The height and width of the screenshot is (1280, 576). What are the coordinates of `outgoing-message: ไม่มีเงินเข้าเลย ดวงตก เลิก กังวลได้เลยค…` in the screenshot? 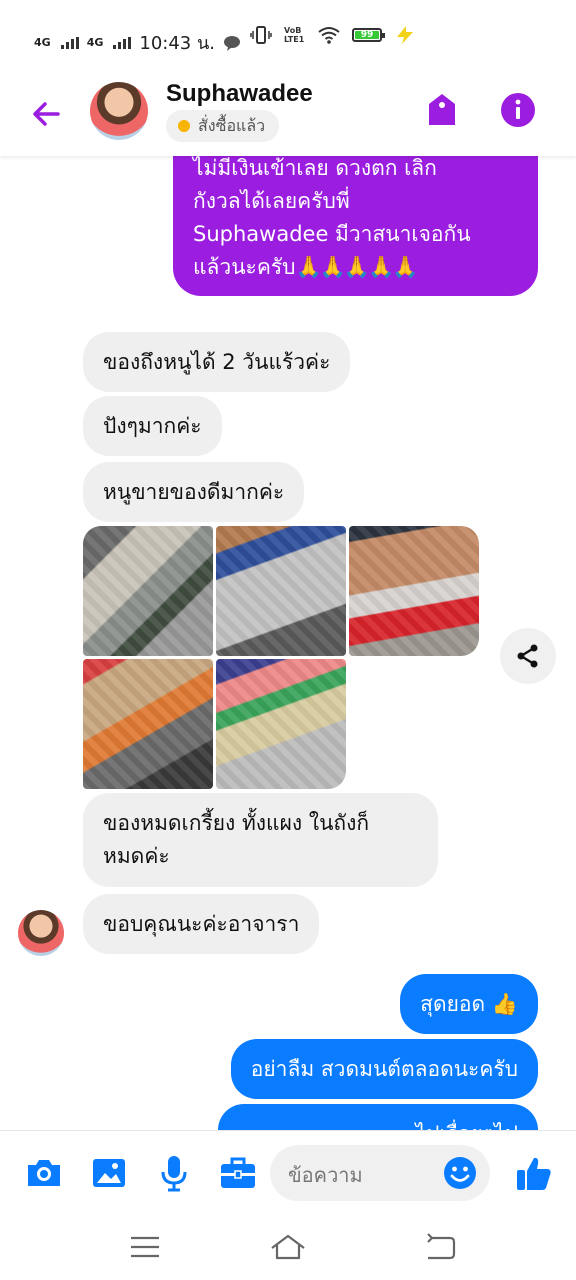 It's located at (355, 226).